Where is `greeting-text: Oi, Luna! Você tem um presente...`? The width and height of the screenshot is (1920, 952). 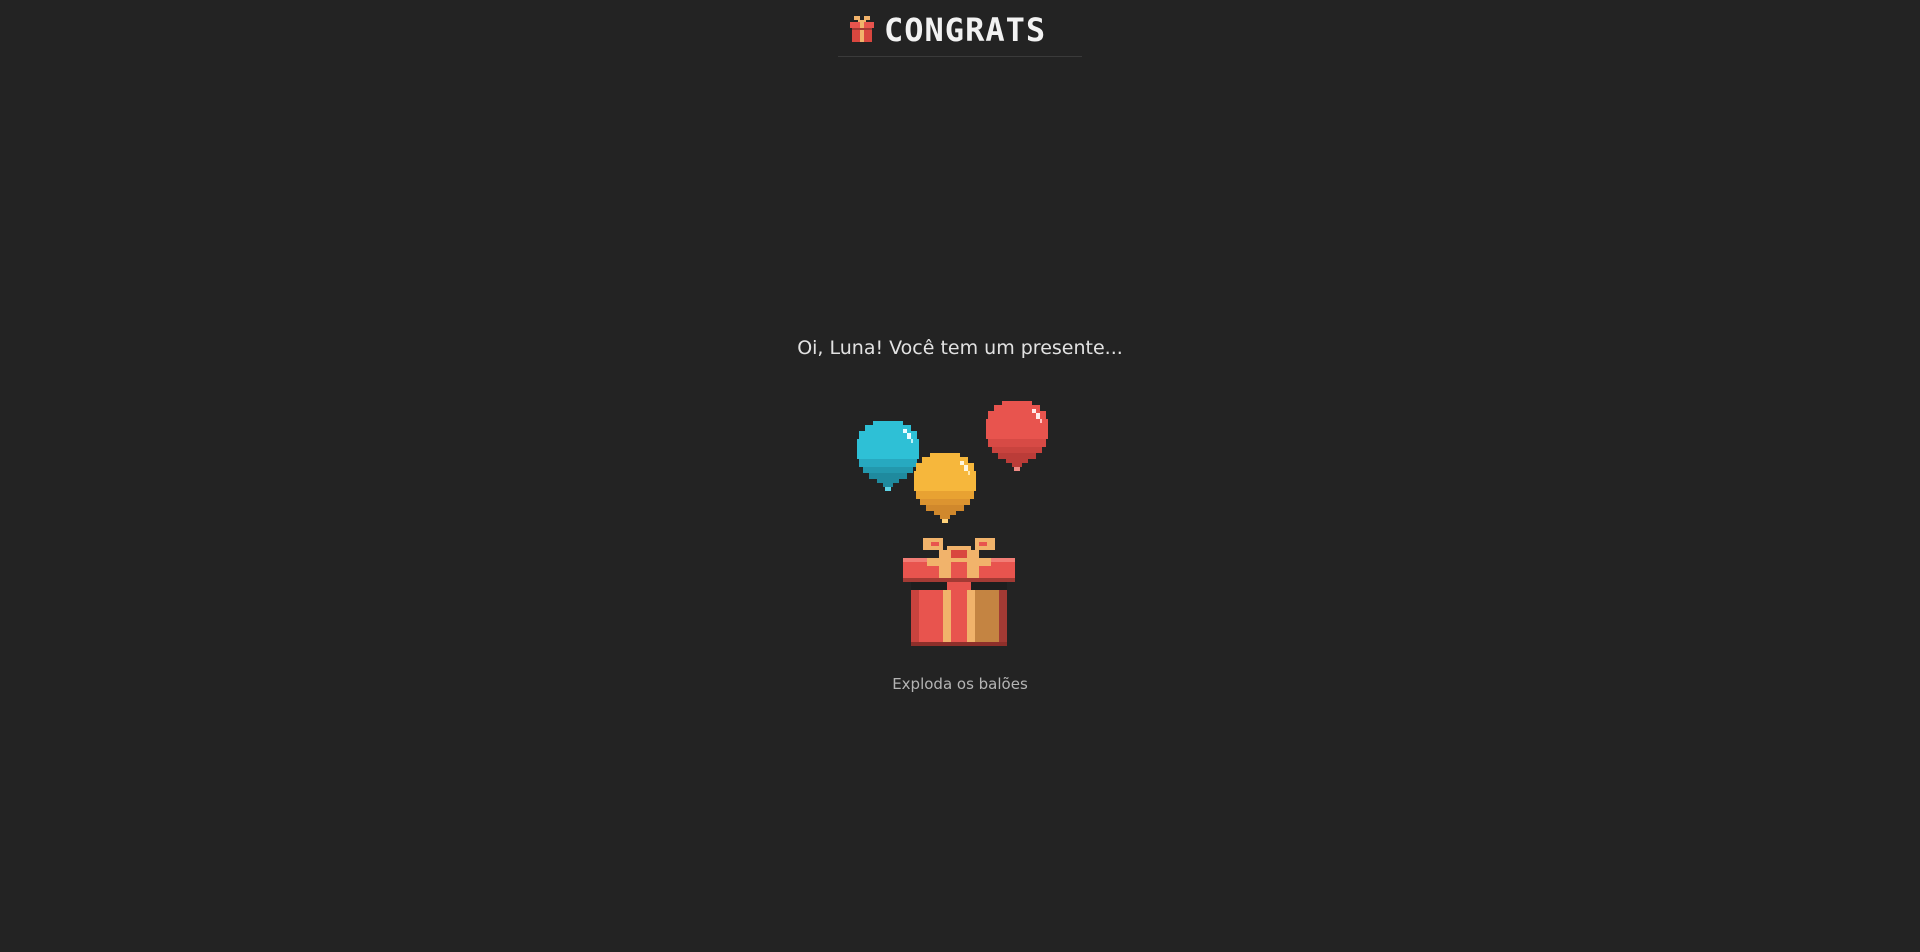 greeting-text: Oi, Luna! Você tem um presente... is located at coordinates (960, 348).